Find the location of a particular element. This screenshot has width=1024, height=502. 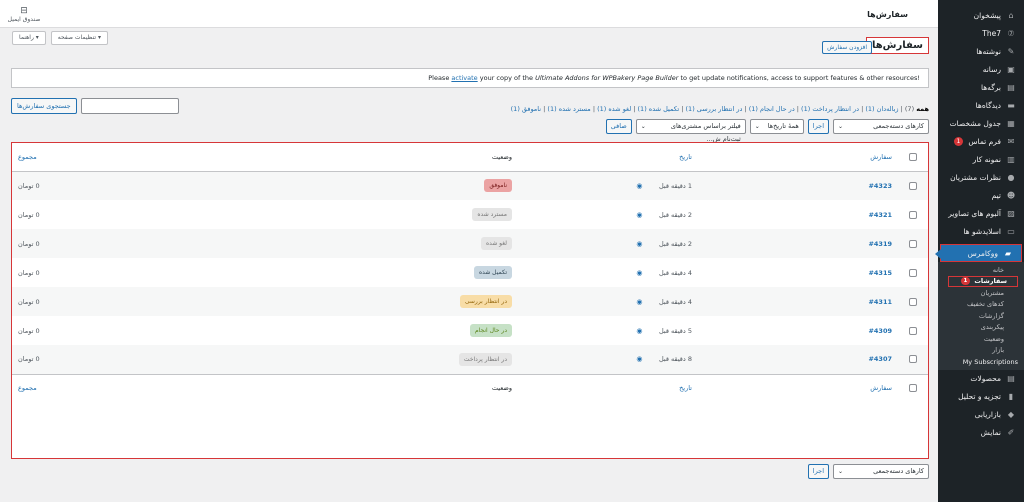

status-badge: مسترد شده is located at coordinates (492, 214).